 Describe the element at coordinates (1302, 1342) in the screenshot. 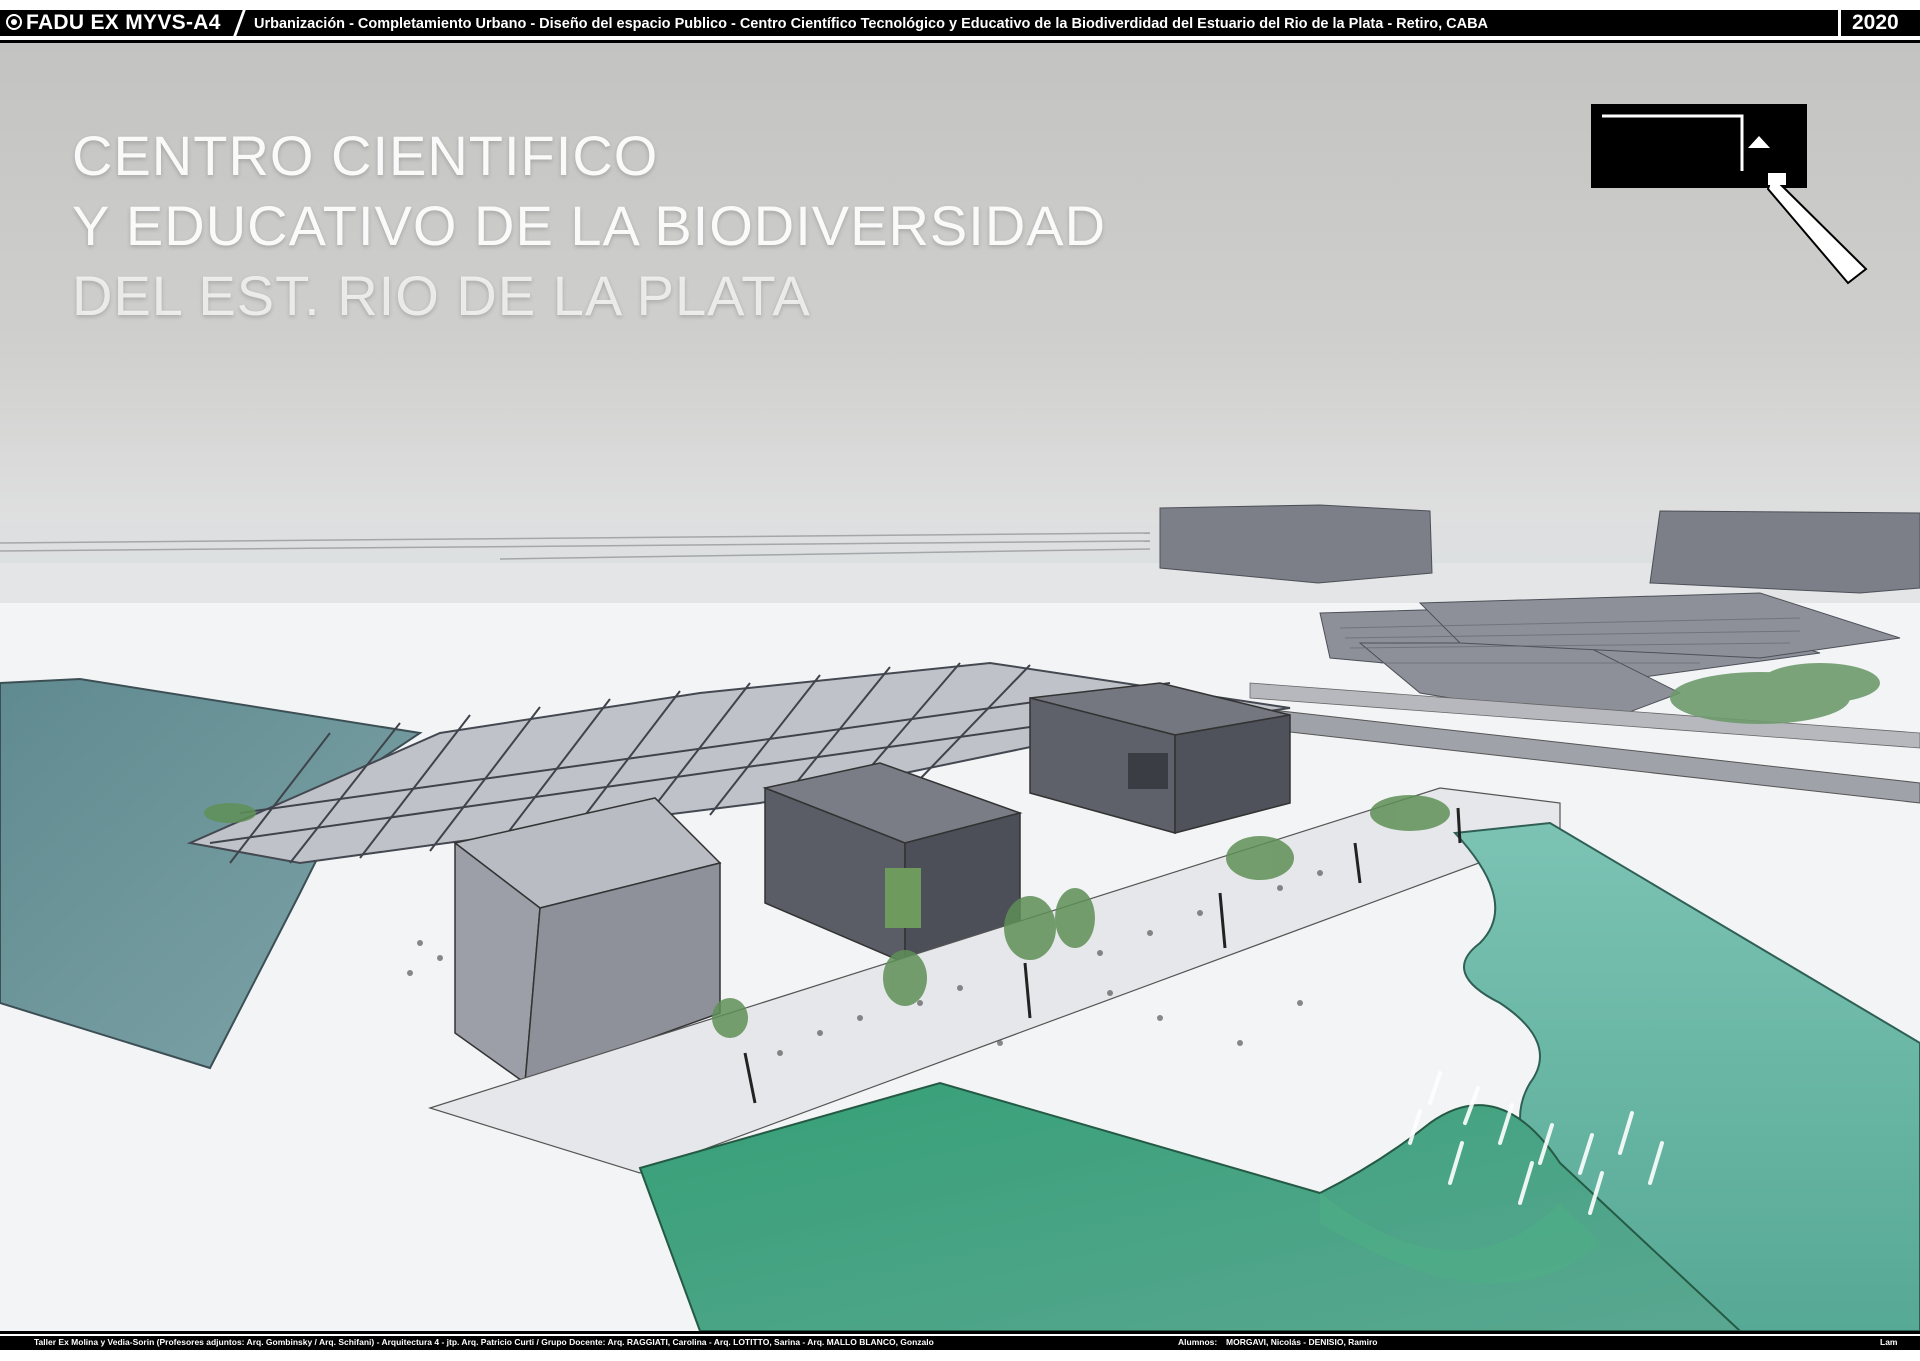

I see `footer-students: MORGAVI, Nicolás - DENISIO, Ramiro` at that location.